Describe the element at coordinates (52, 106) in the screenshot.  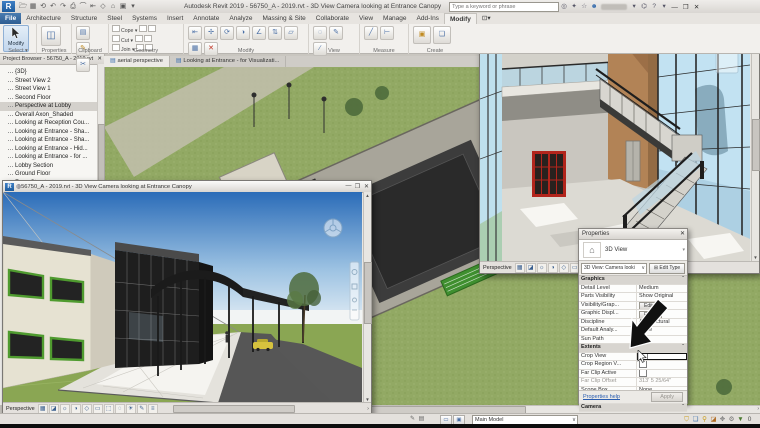
I see `browser-item-perspective-at-lobby: Perspective at Lobby` at that location.